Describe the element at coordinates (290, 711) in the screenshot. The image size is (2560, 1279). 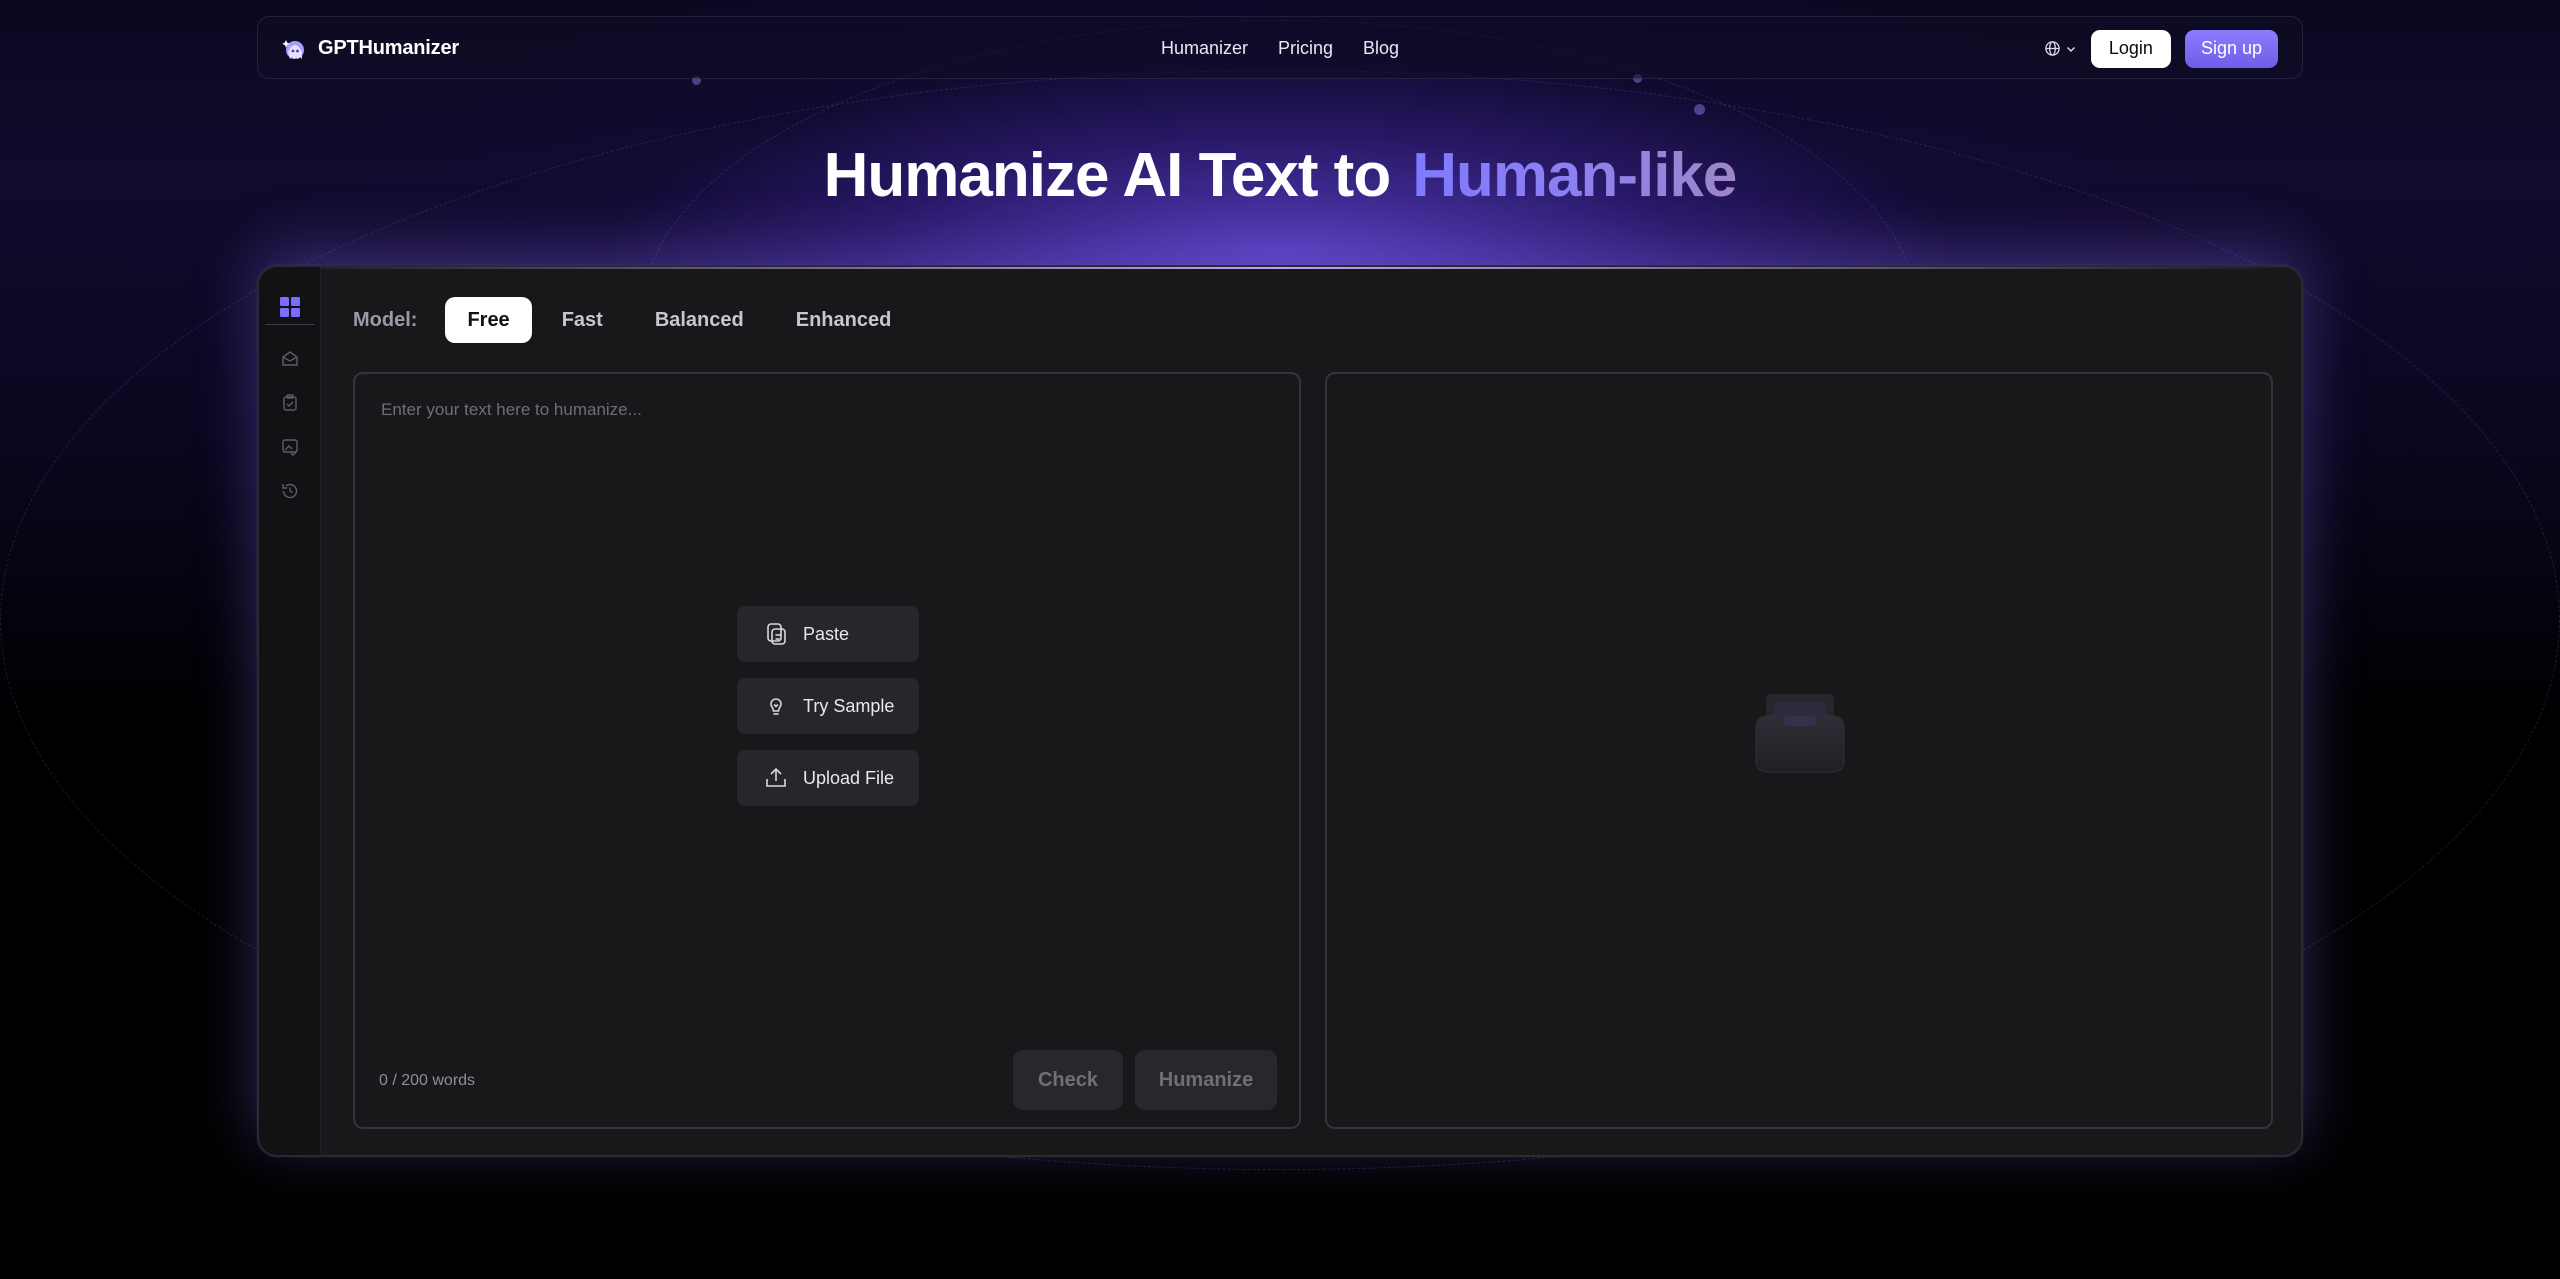
I see `sidebar` at that location.